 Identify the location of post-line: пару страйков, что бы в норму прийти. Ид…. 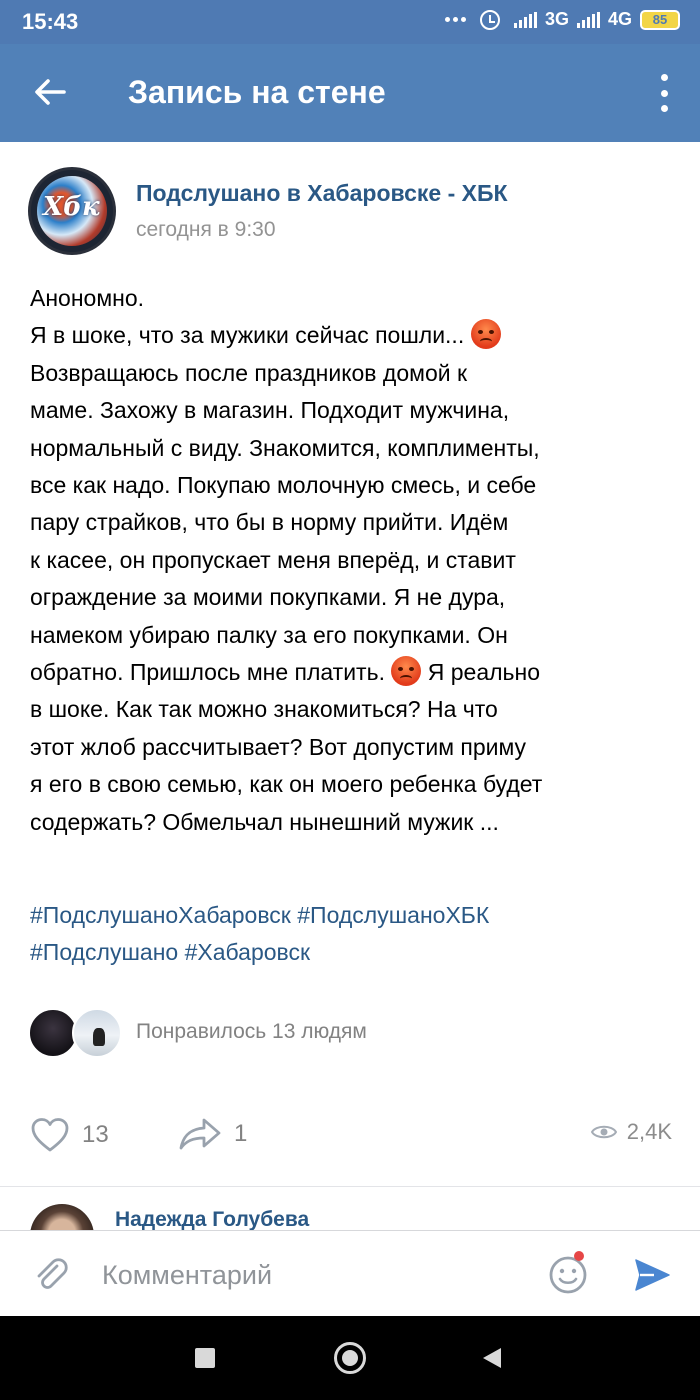
(269, 522).